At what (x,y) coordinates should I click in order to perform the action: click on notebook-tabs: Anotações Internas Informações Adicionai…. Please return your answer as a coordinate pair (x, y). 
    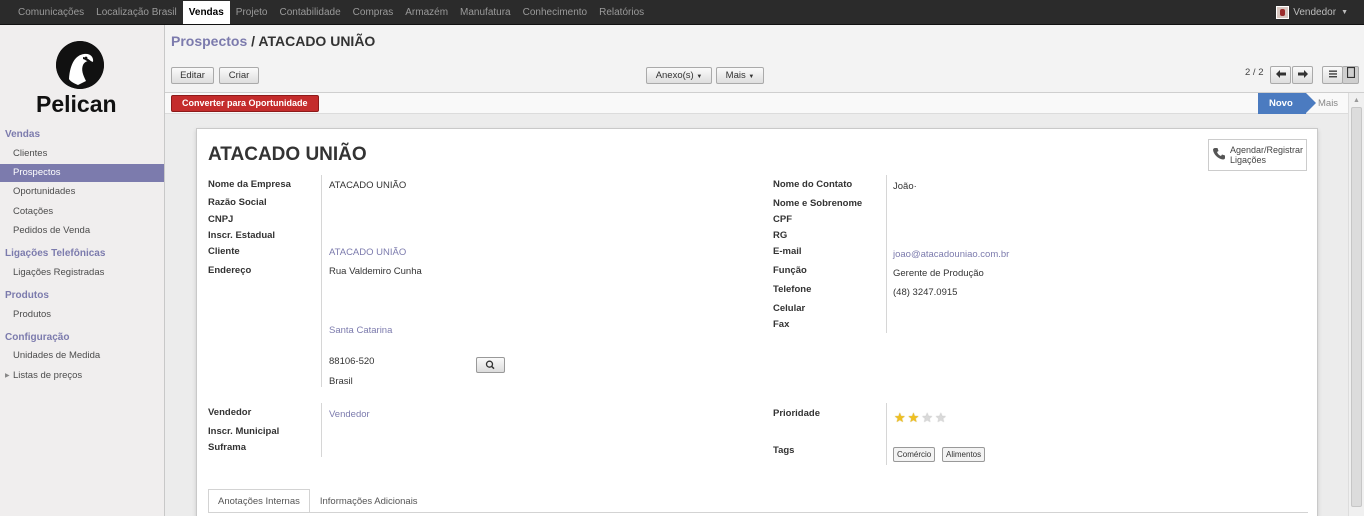
    Looking at the image, I should click on (318, 501).